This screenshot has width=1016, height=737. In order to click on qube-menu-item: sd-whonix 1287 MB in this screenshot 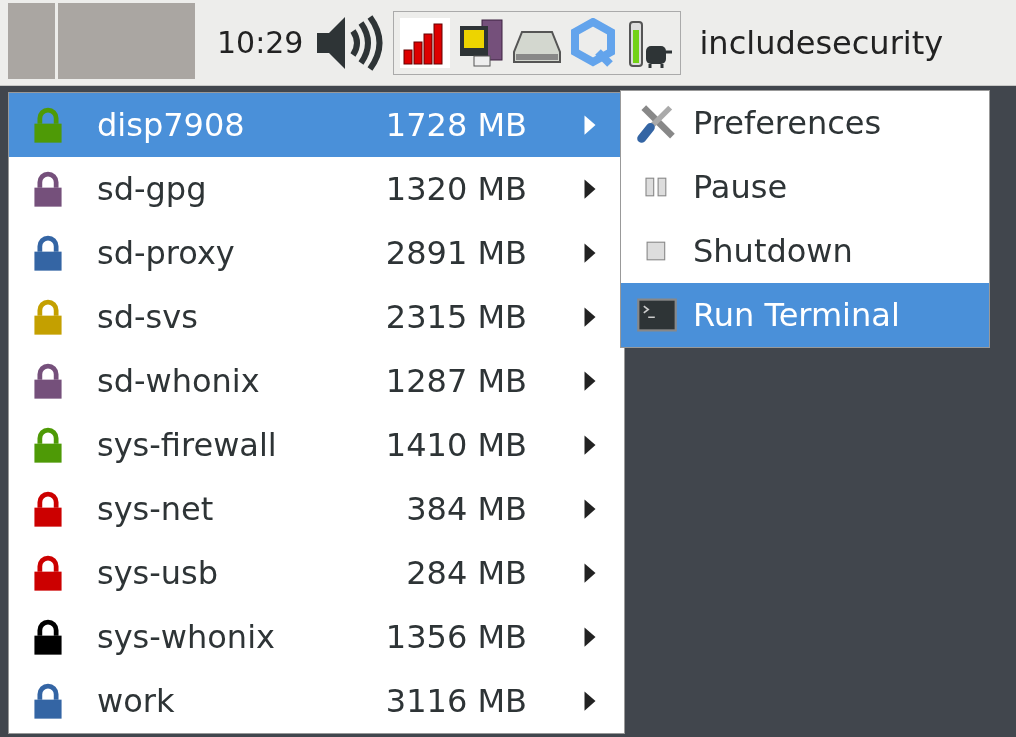, I will do `click(316, 381)`.